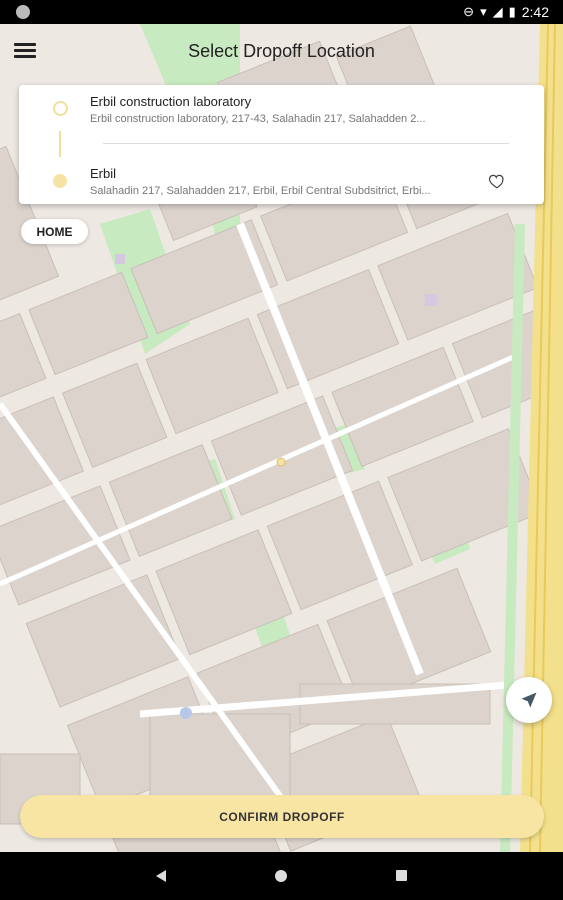 Image resolution: width=563 pixels, height=900 pixels. What do you see at coordinates (497, 11) in the screenshot?
I see `signal-icon: ◢` at bounding box center [497, 11].